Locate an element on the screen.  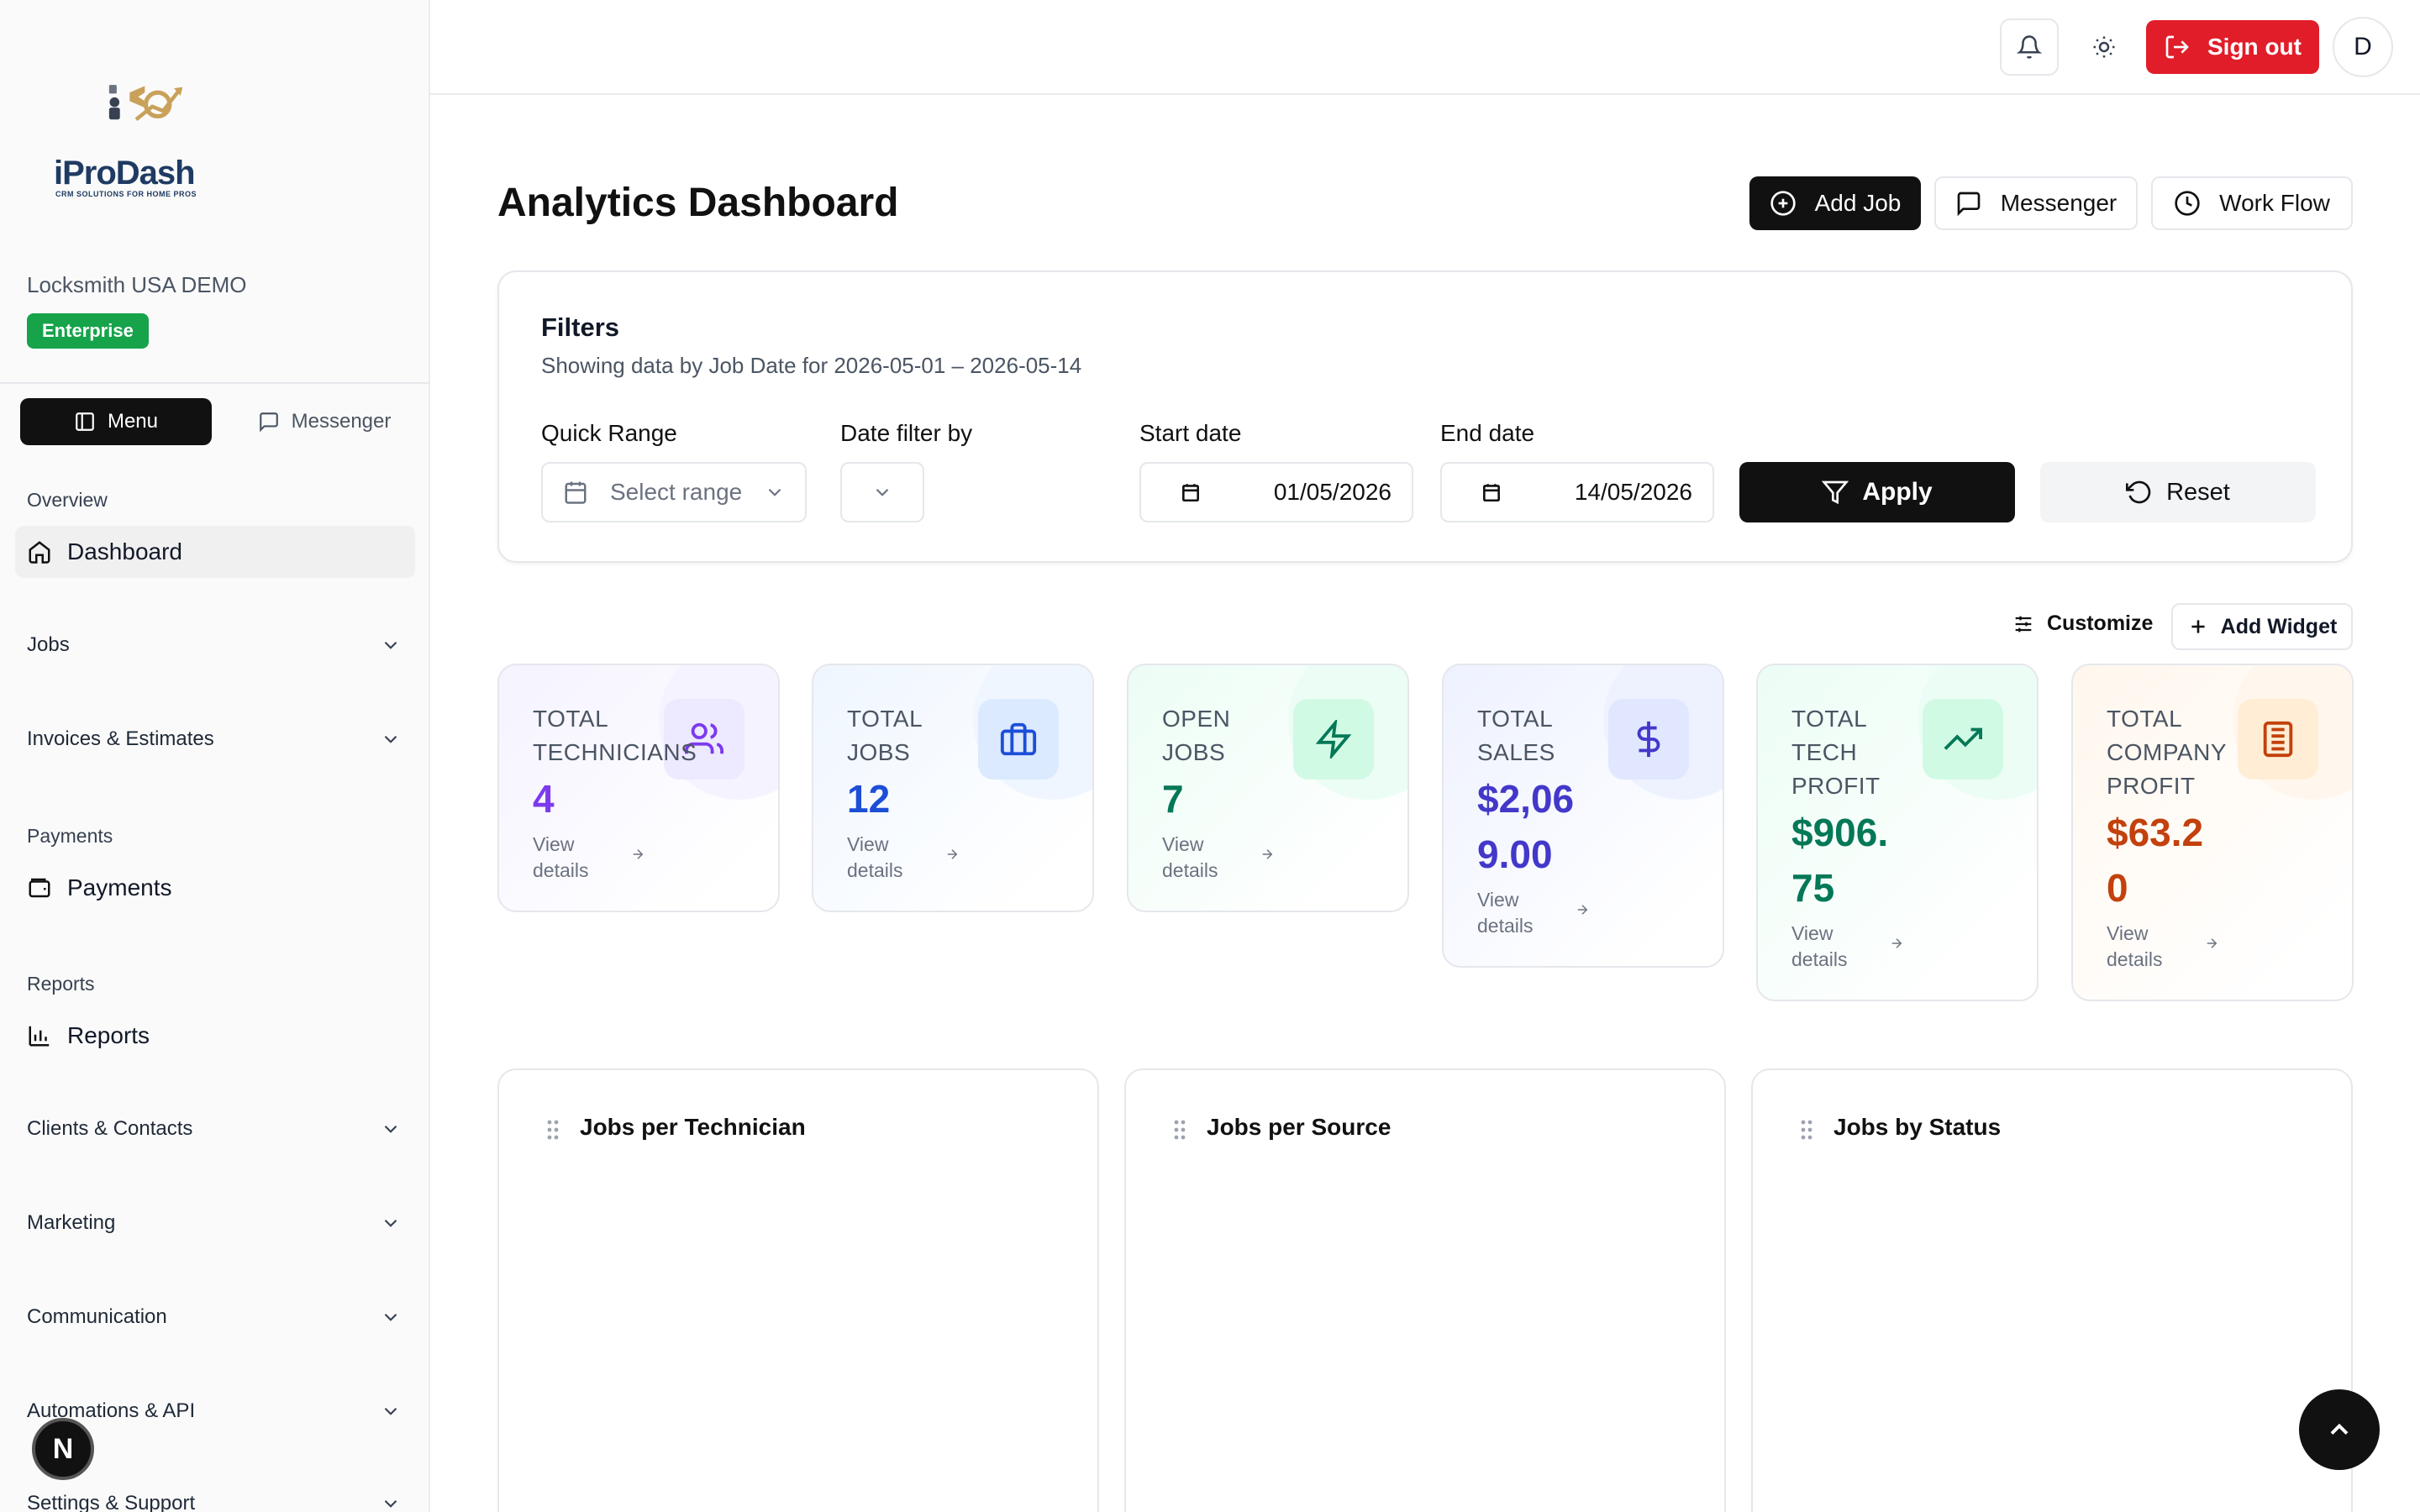
sidebar-item-dashboard: Dashboard is located at coordinates (215, 552).